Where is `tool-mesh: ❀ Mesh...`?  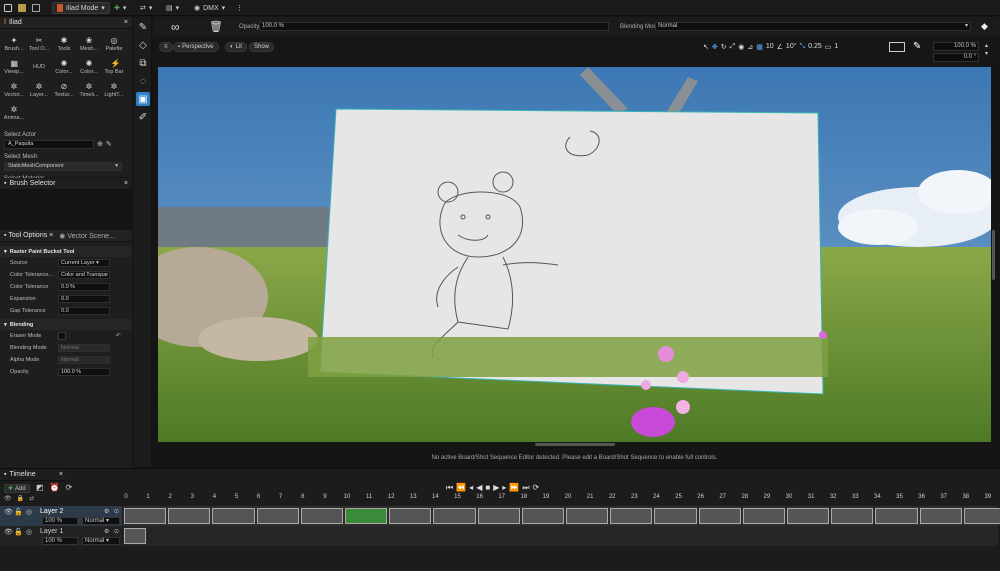 tool-mesh: ❀ Mesh... is located at coordinates (89, 44).